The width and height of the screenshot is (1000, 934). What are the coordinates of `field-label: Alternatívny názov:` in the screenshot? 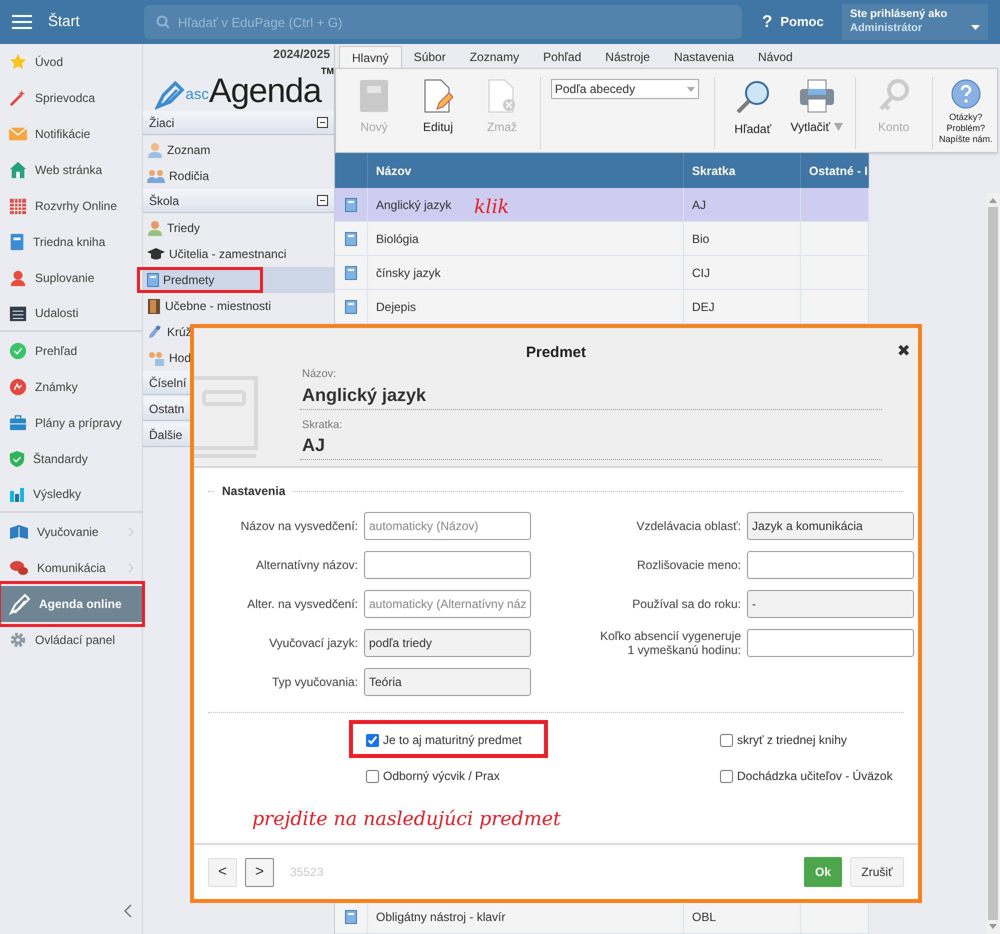 It's located at (306, 565).